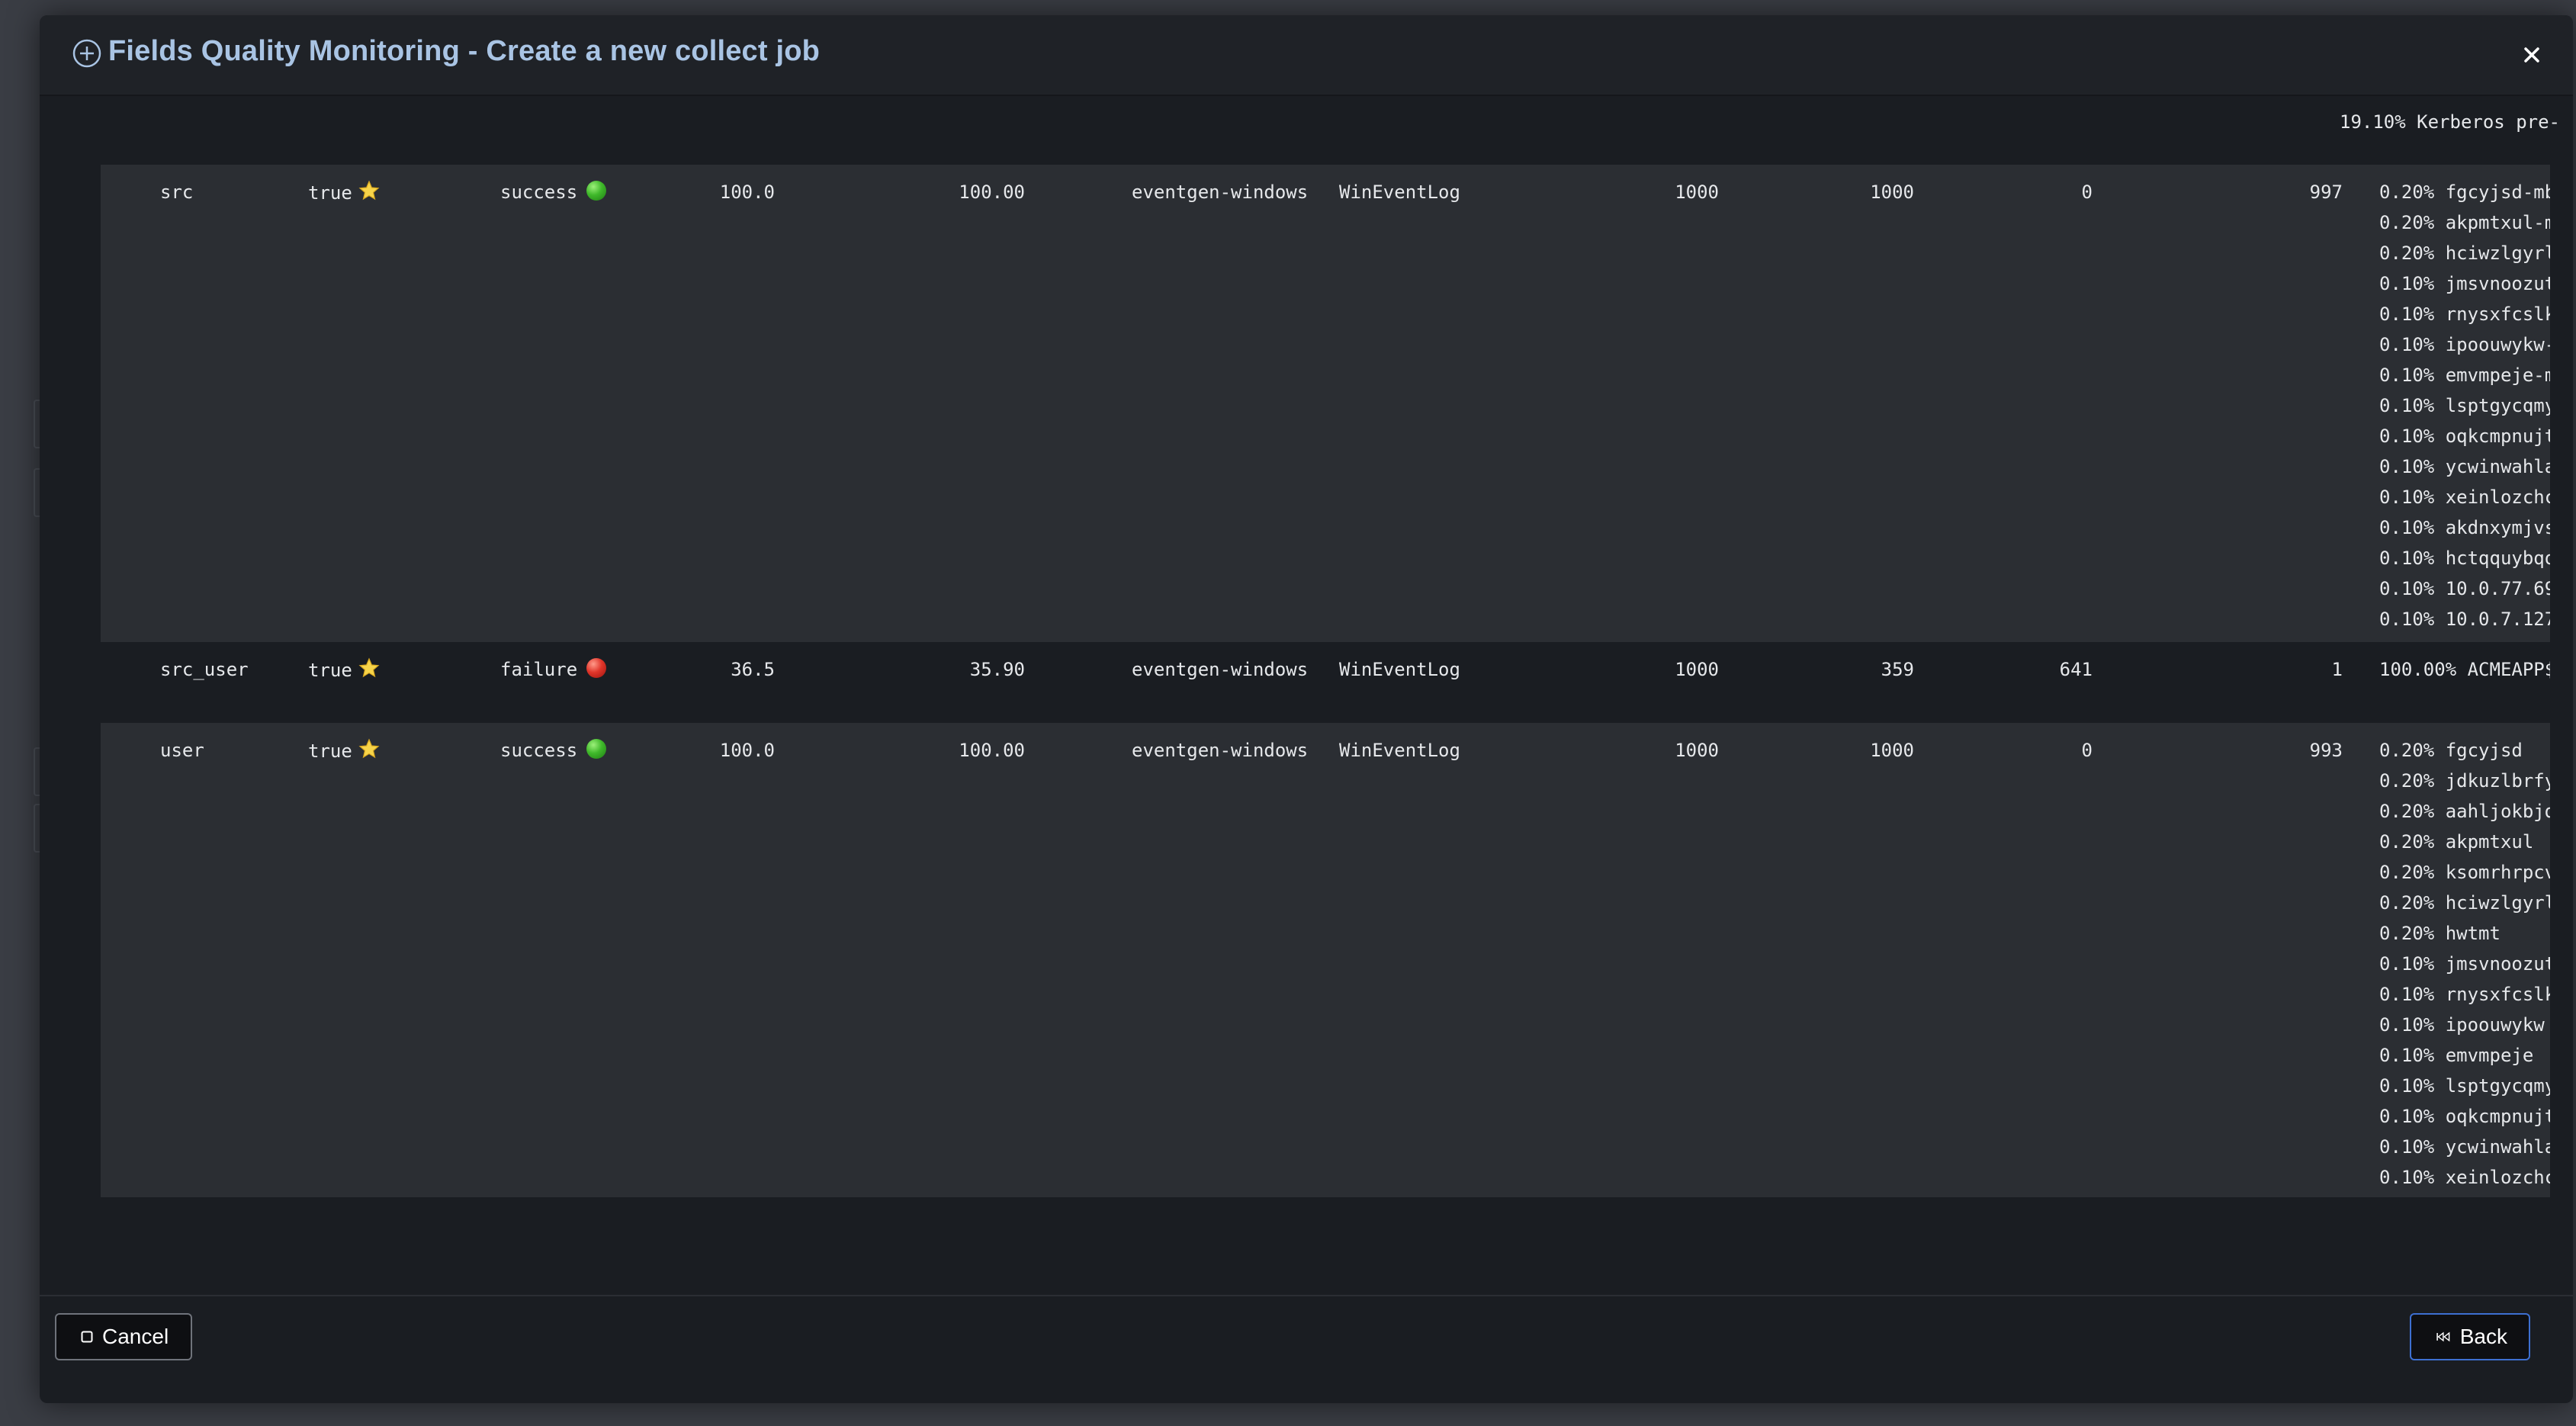 Image resolution: width=2576 pixels, height=1426 pixels. What do you see at coordinates (2464, 588) in the screenshot?
I see `top-value-item: 0.10% 10.0.77.69` at bounding box center [2464, 588].